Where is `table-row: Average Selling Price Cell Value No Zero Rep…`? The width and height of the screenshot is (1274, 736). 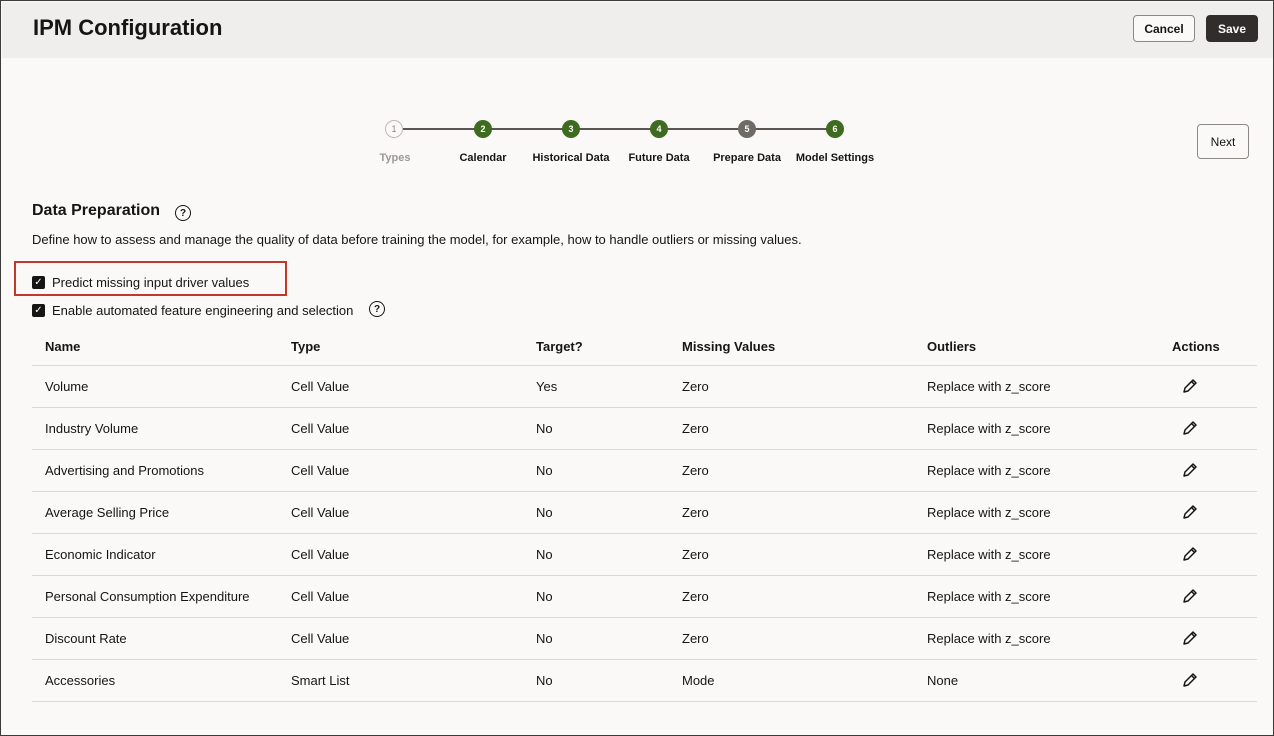
table-row: Average Selling Price Cell Value No Zero Rep… is located at coordinates (644, 513).